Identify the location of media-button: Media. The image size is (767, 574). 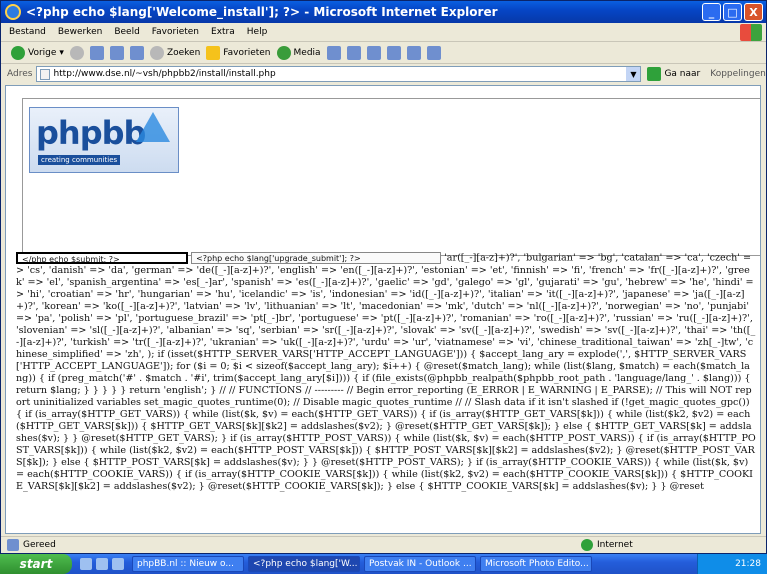
(298, 52).